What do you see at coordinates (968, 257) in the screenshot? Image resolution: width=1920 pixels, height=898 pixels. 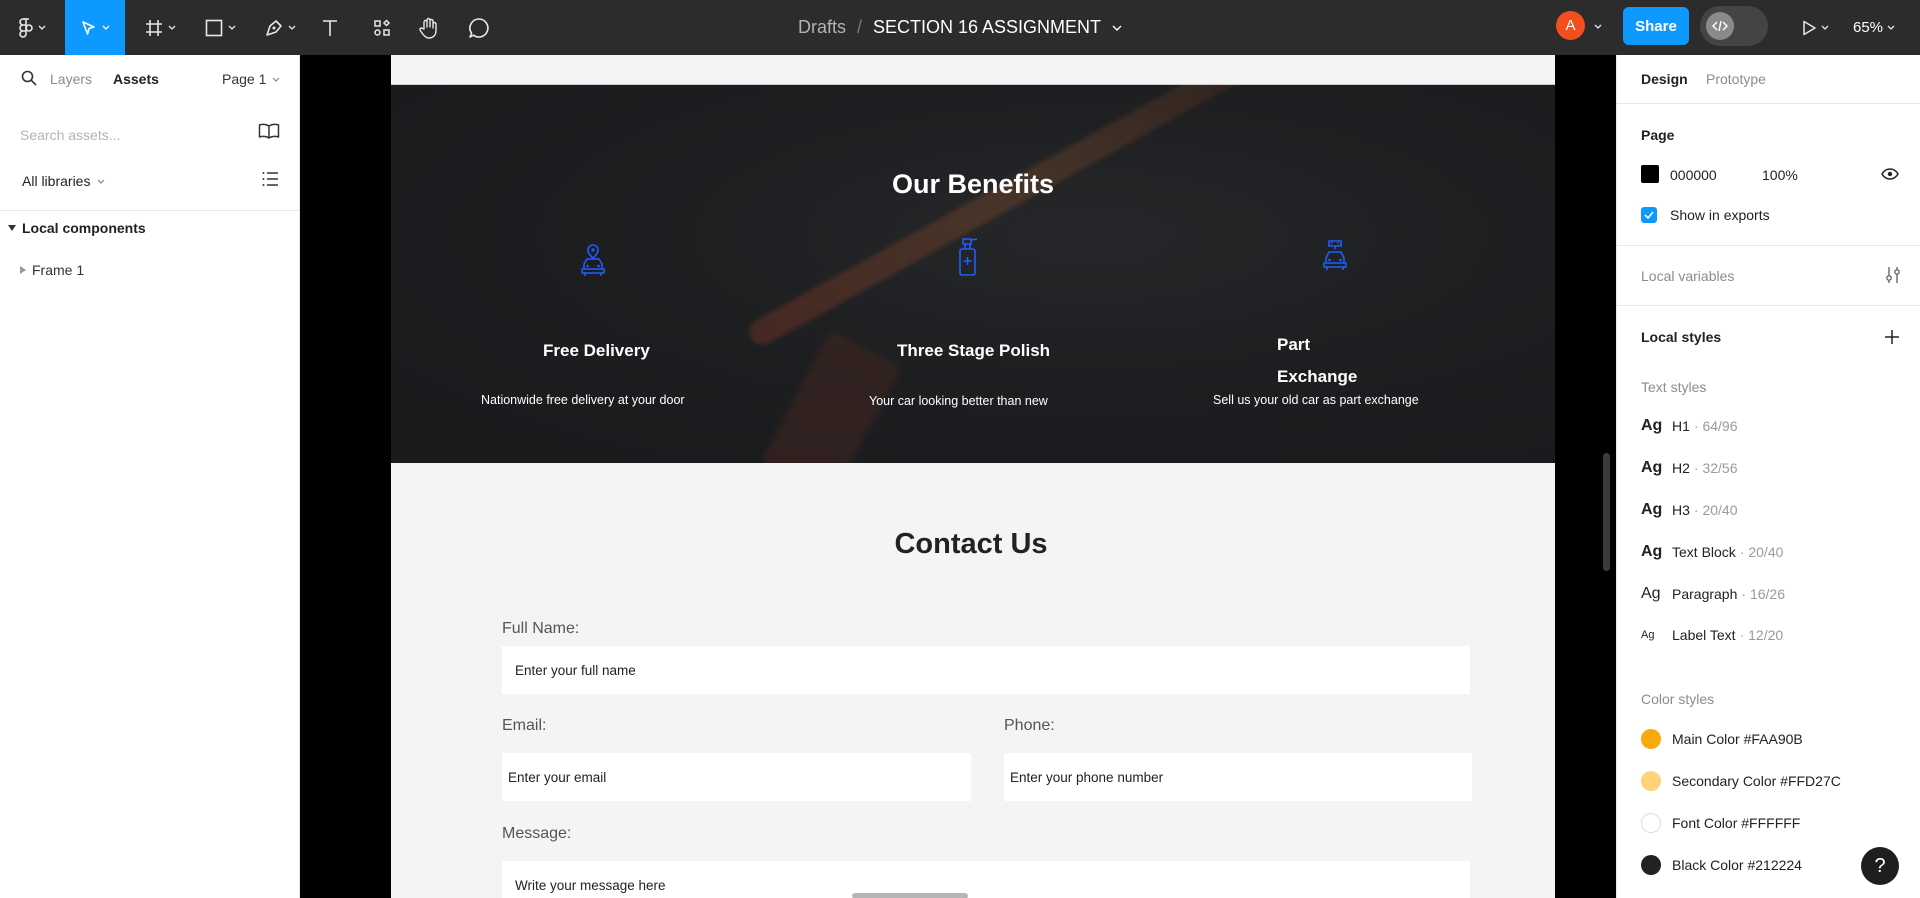 I see `spray-bottle-icon` at bounding box center [968, 257].